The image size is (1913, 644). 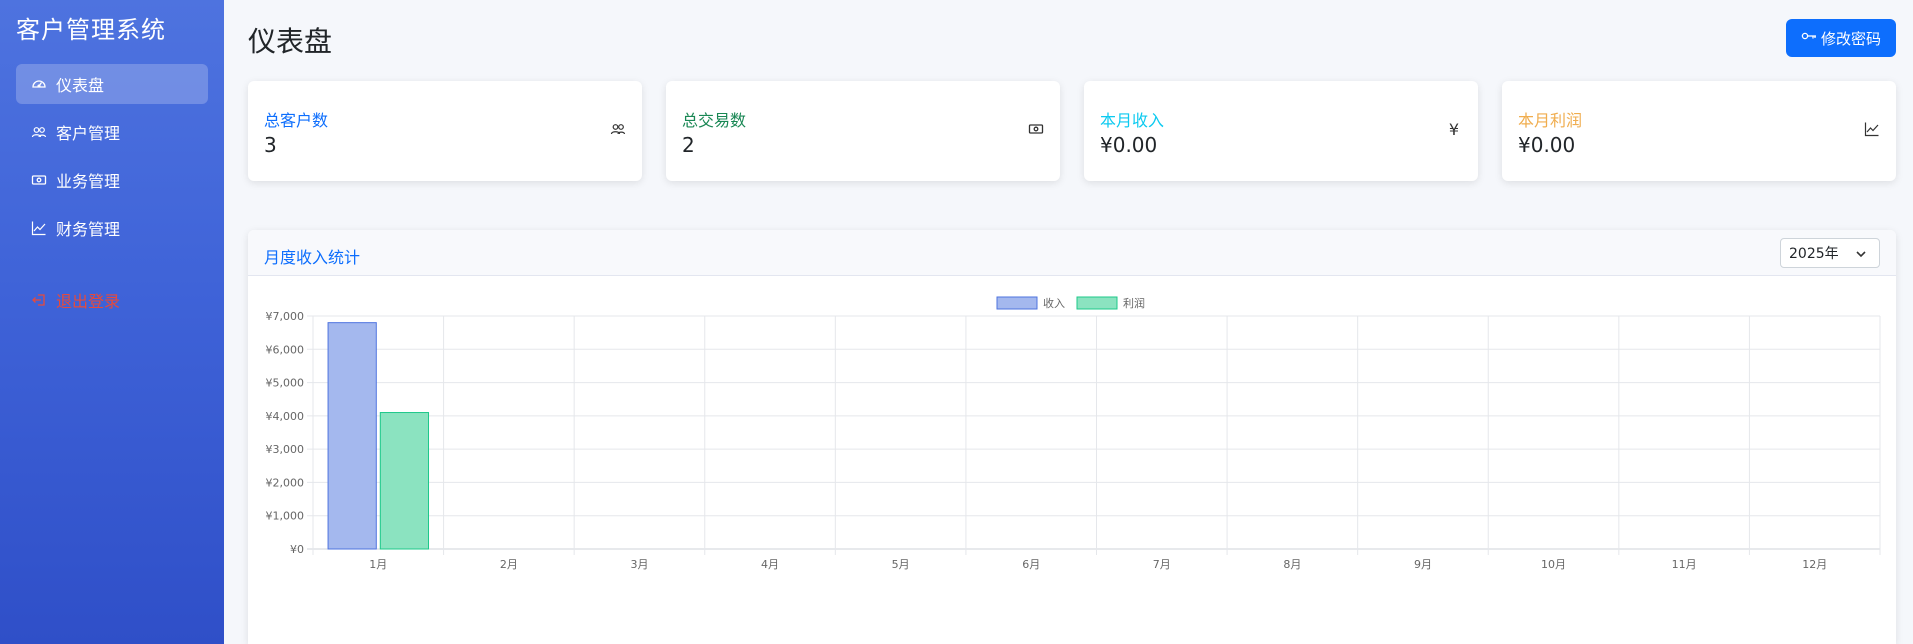 What do you see at coordinates (297, 549) in the screenshot?
I see `y-tick-label: ¥0` at bounding box center [297, 549].